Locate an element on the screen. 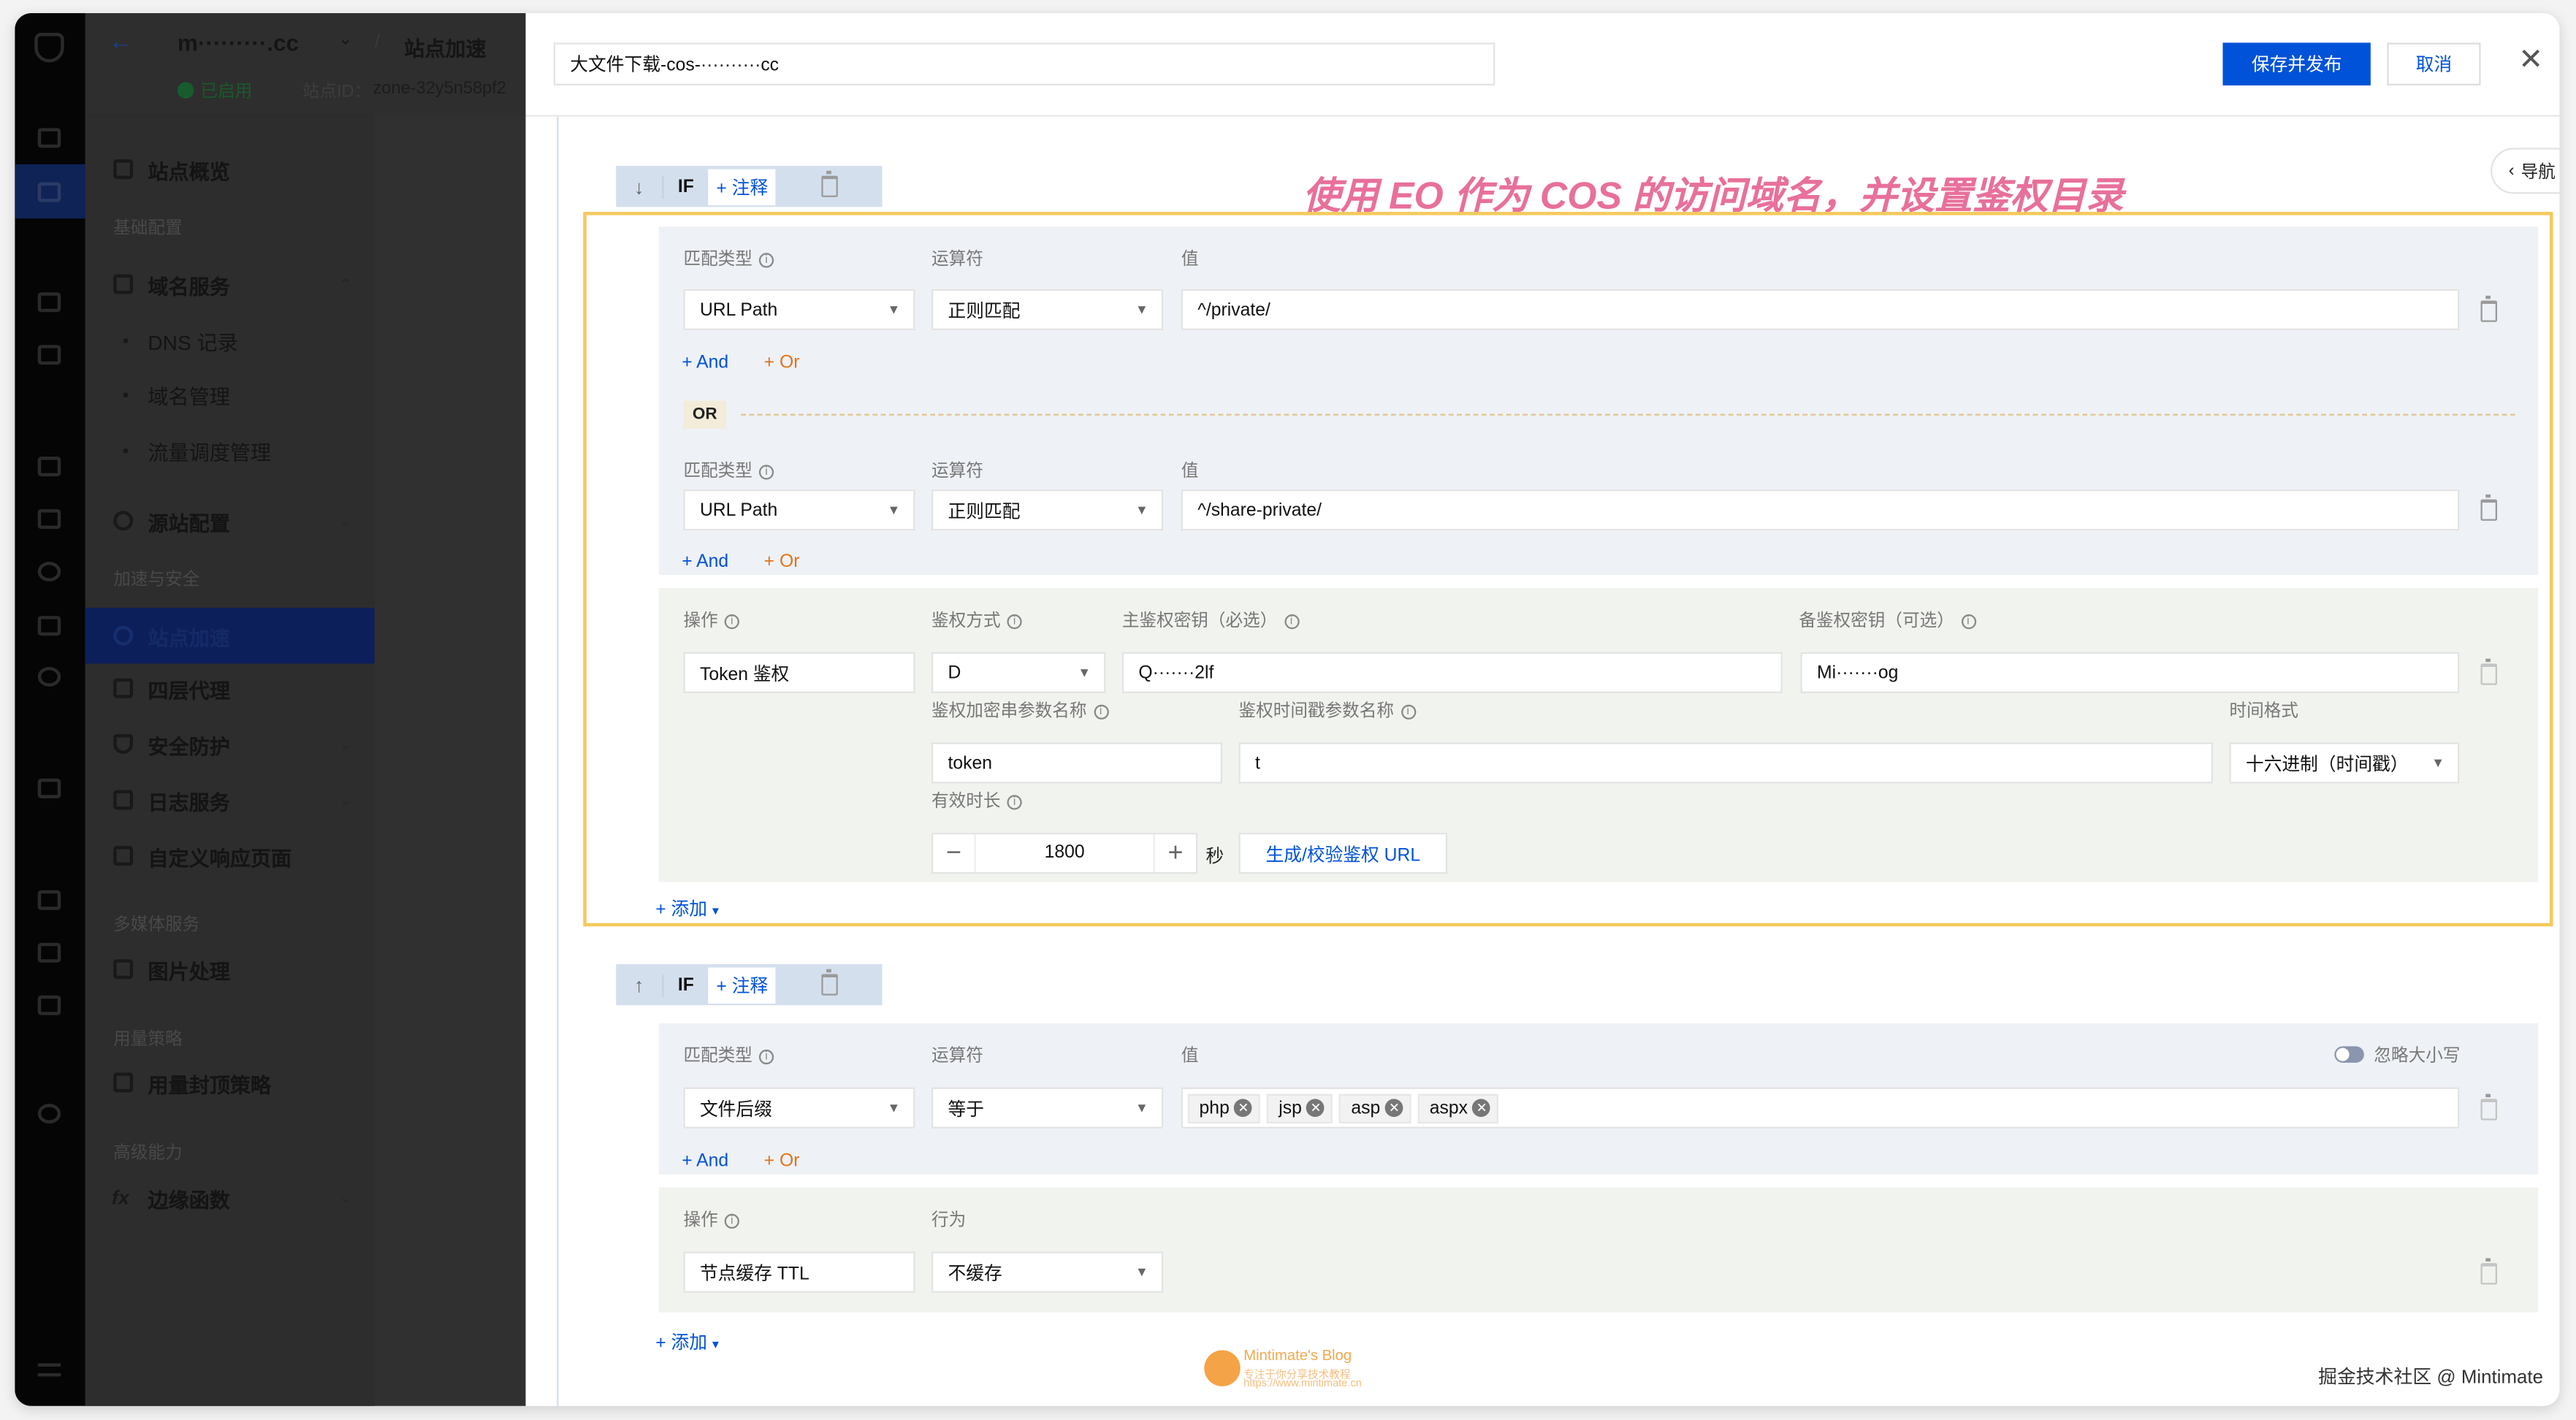 This screenshot has width=2576, height=1420. operator-select: 等于 is located at coordinates (1047, 1108).